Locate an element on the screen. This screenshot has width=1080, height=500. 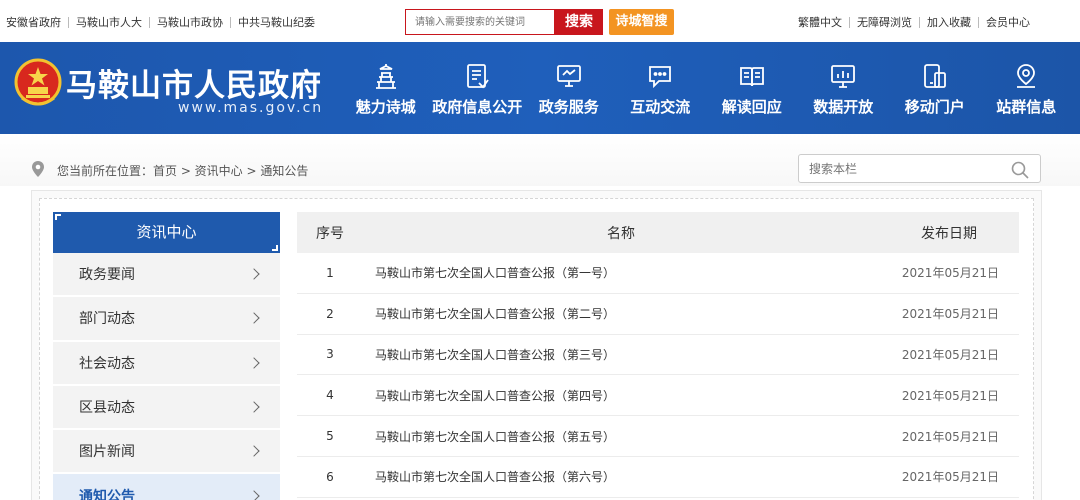
column-header-name: 名称 is located at coordinates (621, 233).